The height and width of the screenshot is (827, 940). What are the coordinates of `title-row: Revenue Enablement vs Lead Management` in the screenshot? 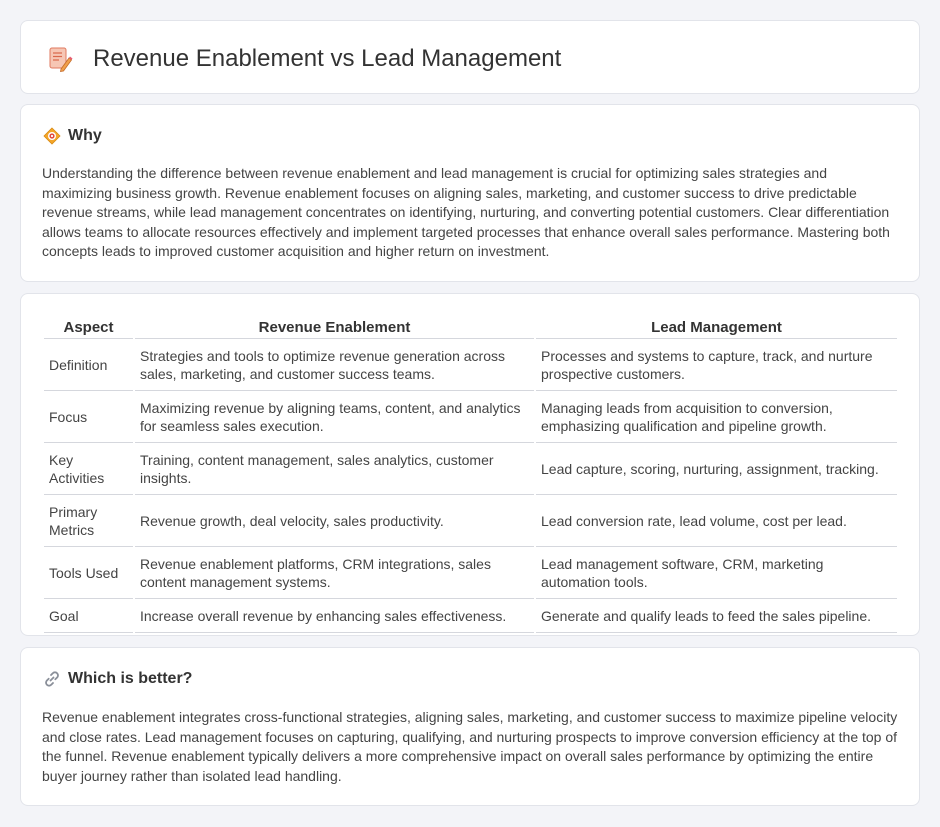 It's located at (304, 59).